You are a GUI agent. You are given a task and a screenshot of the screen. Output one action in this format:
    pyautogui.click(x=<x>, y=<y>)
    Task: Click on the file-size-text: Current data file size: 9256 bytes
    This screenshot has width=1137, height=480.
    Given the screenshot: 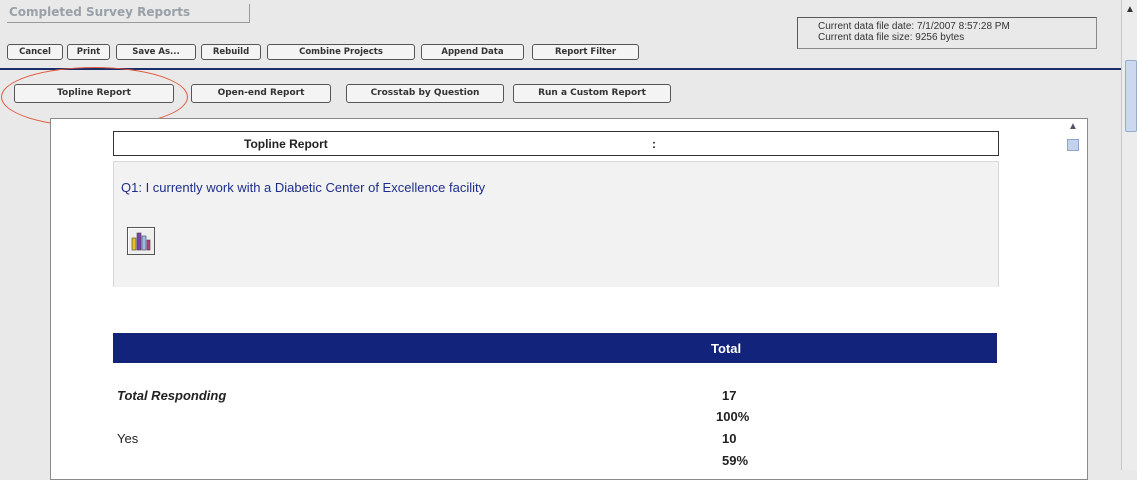 What is the action you would take?
    pyautogui.click(x=891, y=37)
    